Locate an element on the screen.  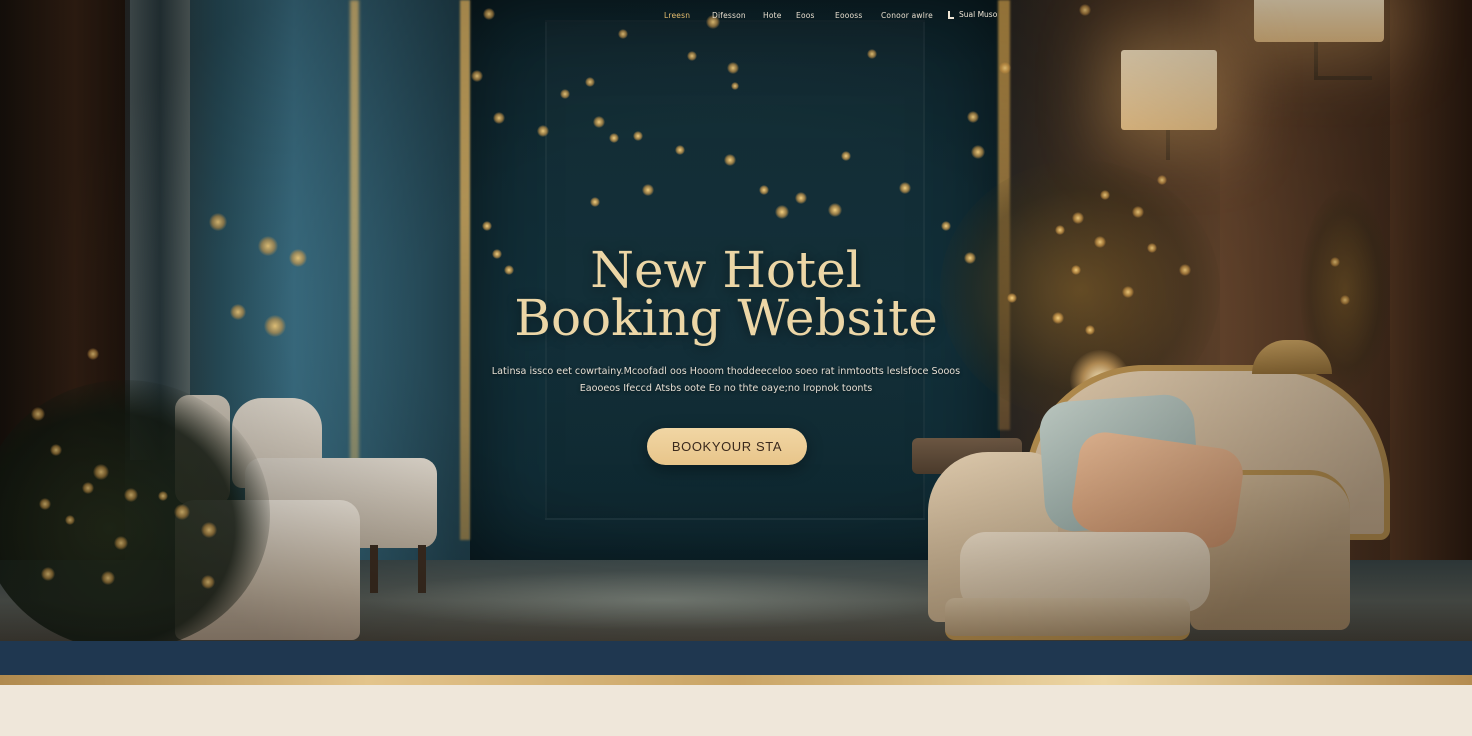
book-your-stay-button: BOOKYOUR STA is located at coordinates (727, 446).